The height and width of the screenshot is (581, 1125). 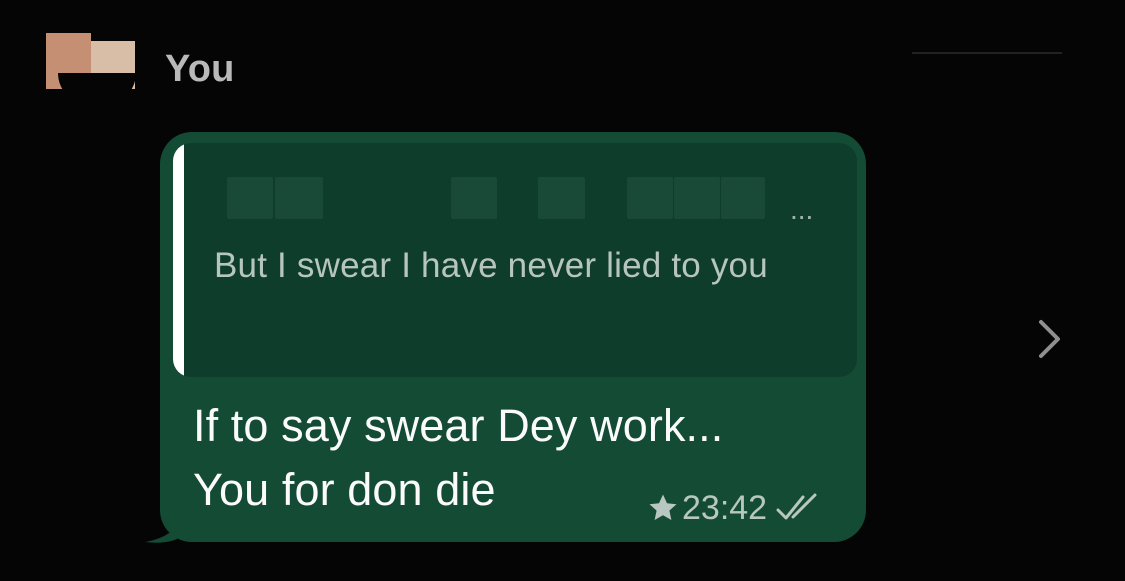 I want to click on sender-name: You, so click(x=200, y=69).